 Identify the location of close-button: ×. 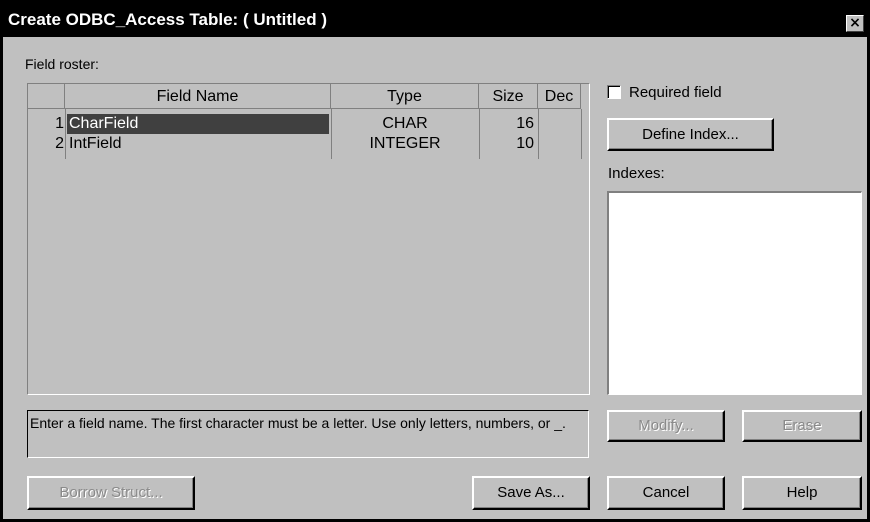
(855, 23).